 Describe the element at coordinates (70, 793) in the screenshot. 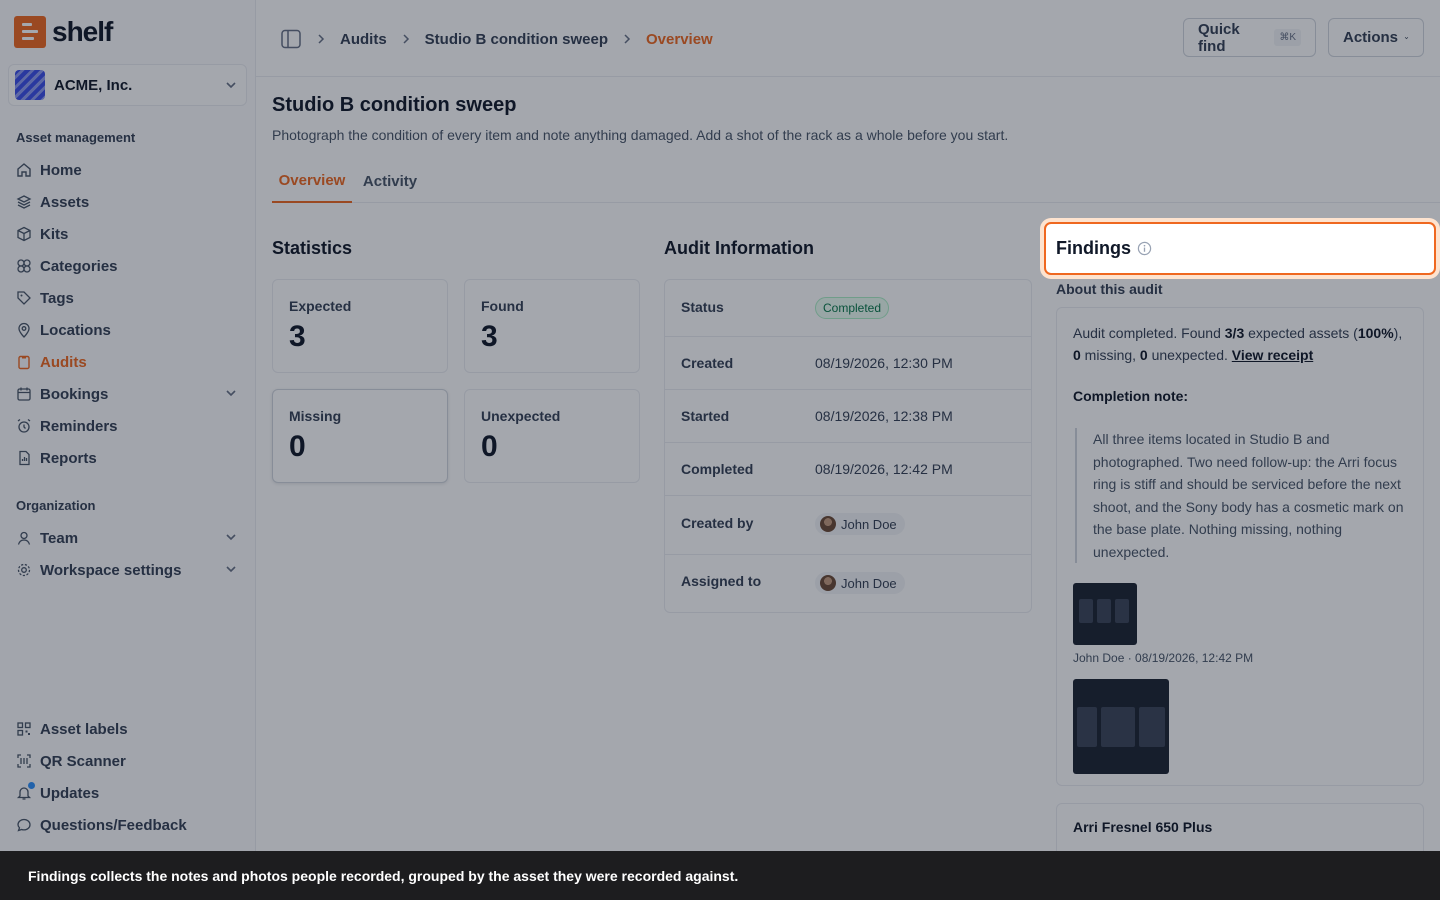

I see `sidebar-item-label: Updates` at that location.